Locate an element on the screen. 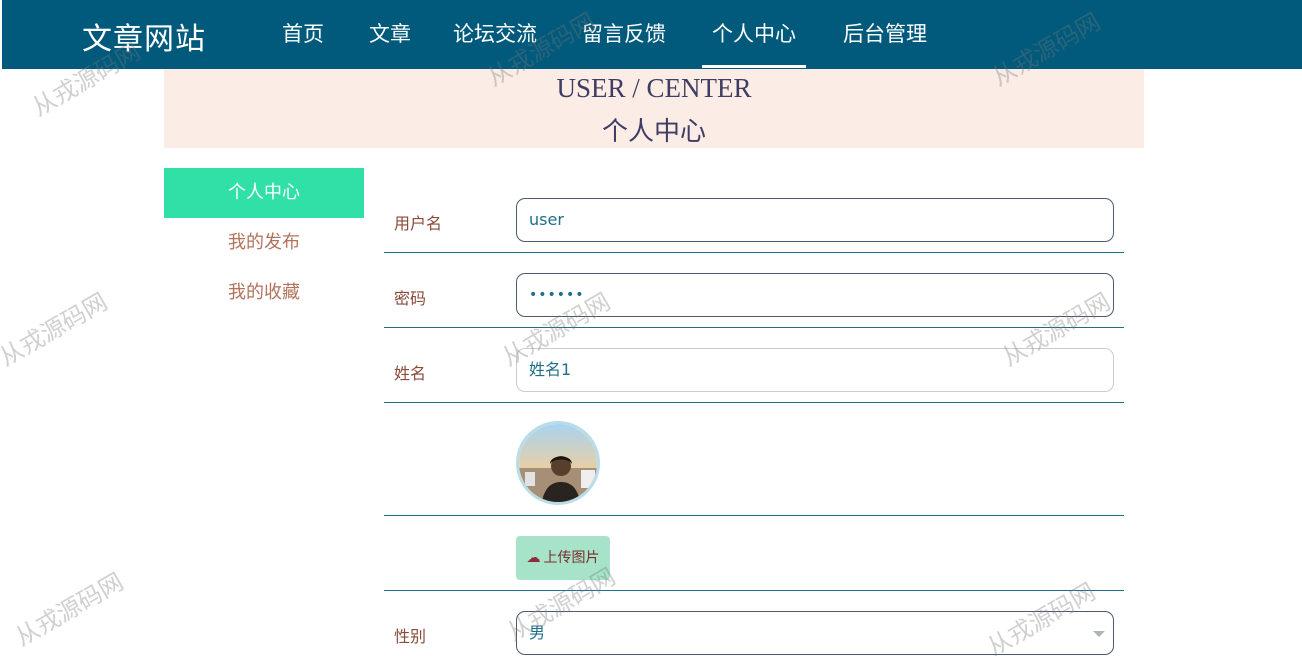 This screenshot has width=1302, height=656. avatar is located at coordinates (558, 463).